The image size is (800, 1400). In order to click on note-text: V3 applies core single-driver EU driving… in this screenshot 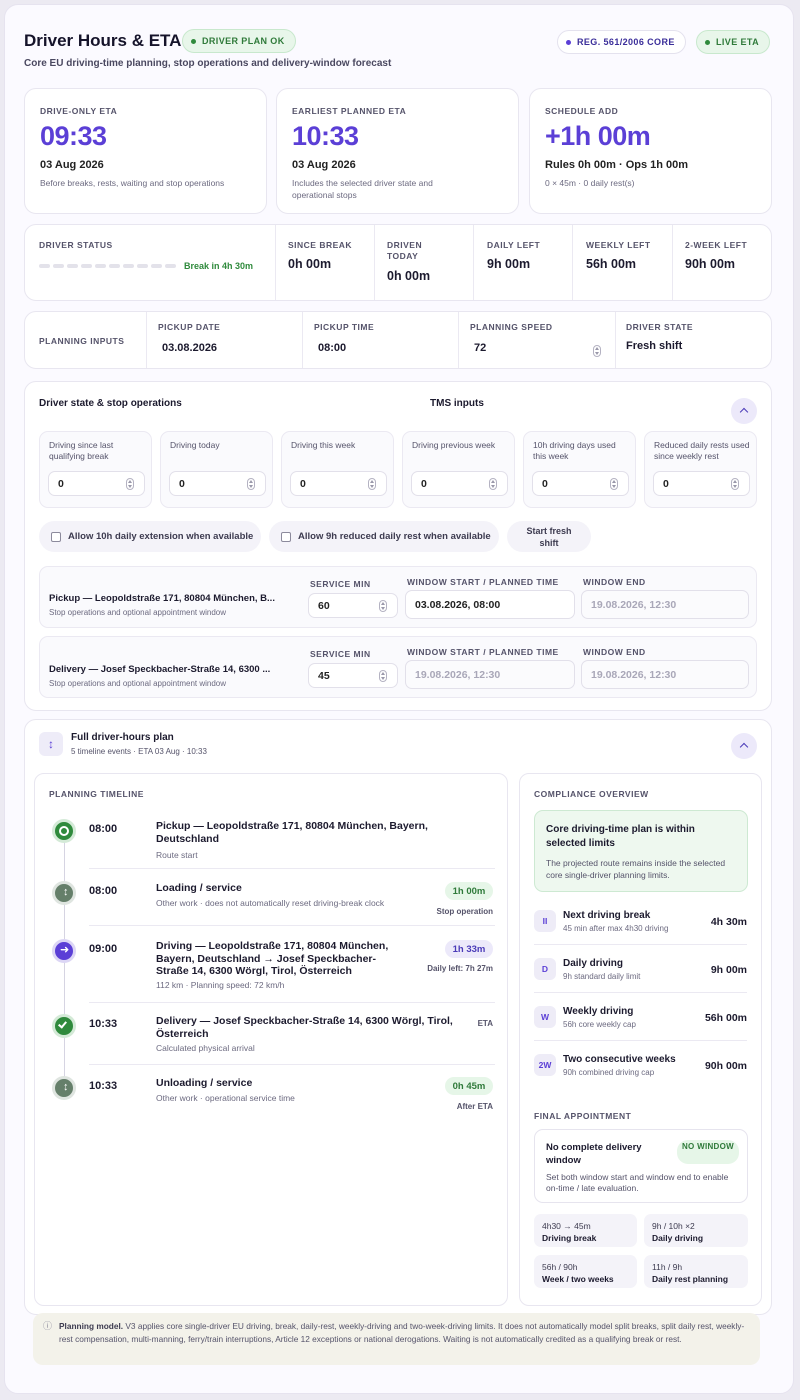, I will do `click(402, 1332)`.